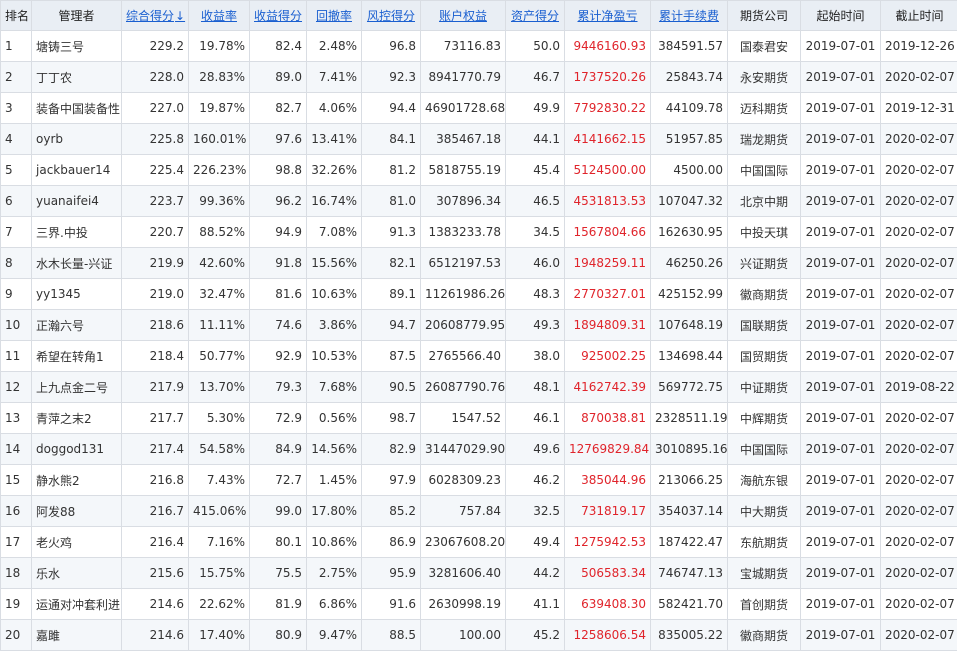 The width and height of the screenshot is (957, 651). Describe the element at coordinates (334, 604) in the screenshot. I see `drawdown-rate-cell: 6.86%` at that location.